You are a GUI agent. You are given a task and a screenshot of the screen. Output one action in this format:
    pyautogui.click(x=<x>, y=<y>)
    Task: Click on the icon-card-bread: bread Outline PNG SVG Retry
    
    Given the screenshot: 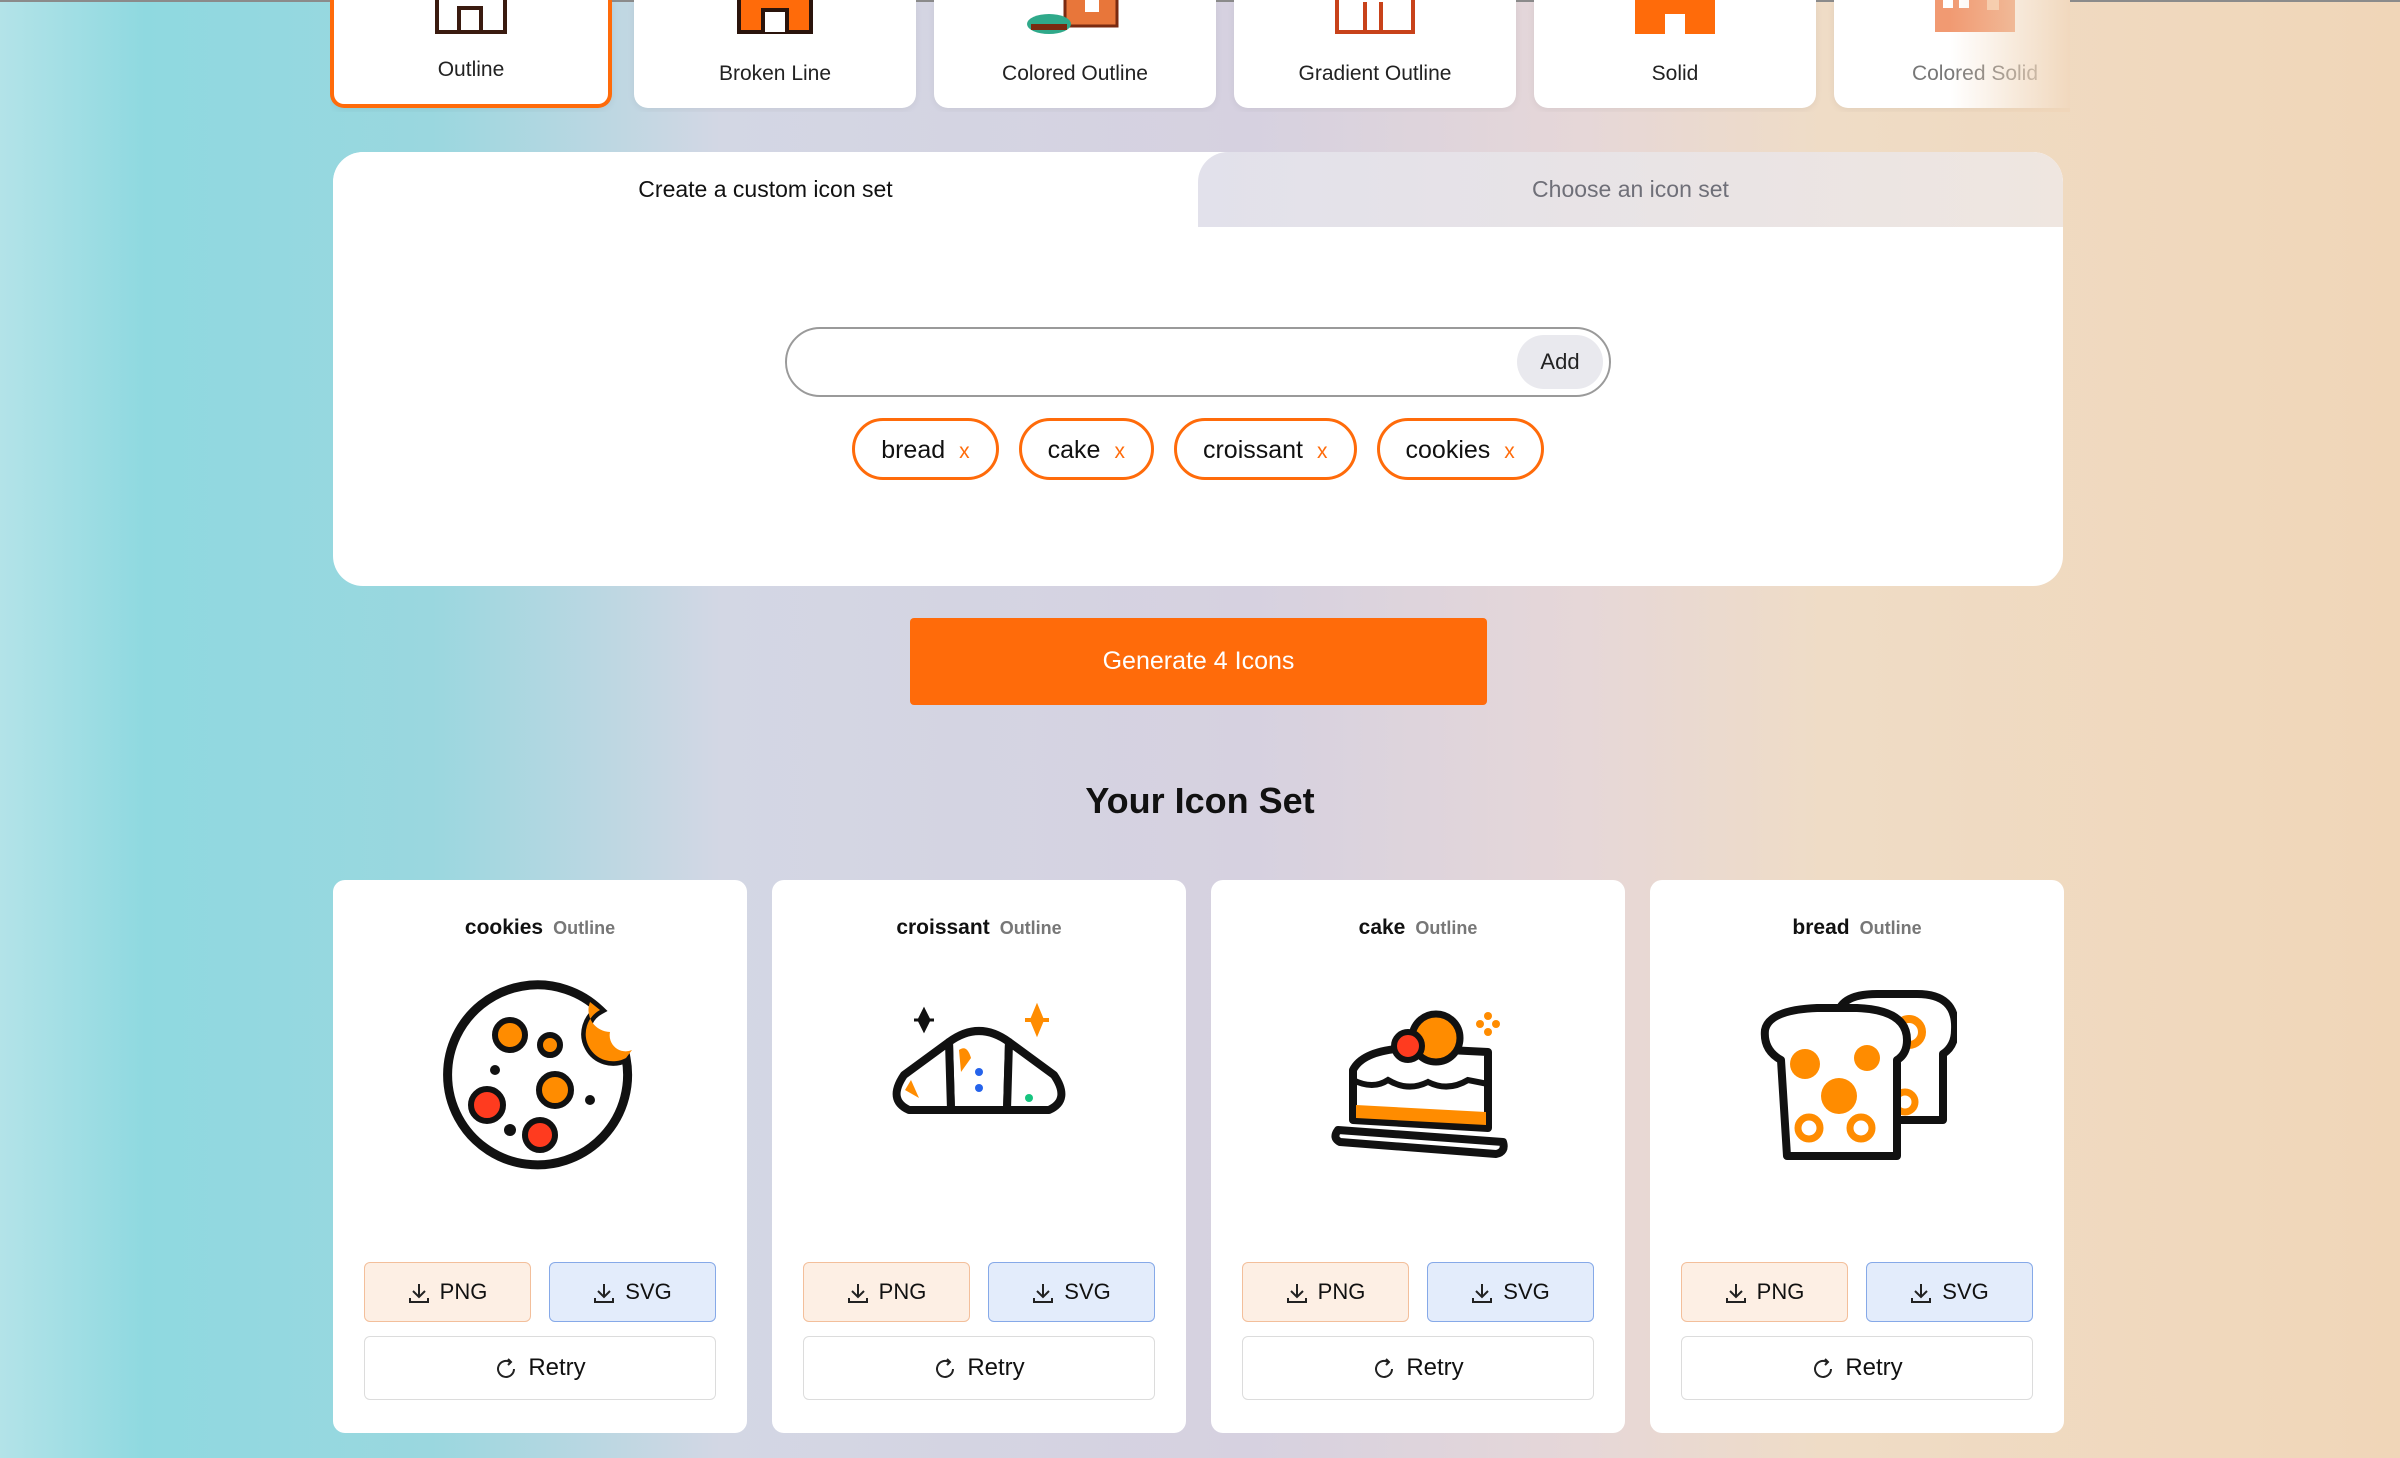 What is the action you would take?
    pyautogui.click(x=1857, y=1156)
    